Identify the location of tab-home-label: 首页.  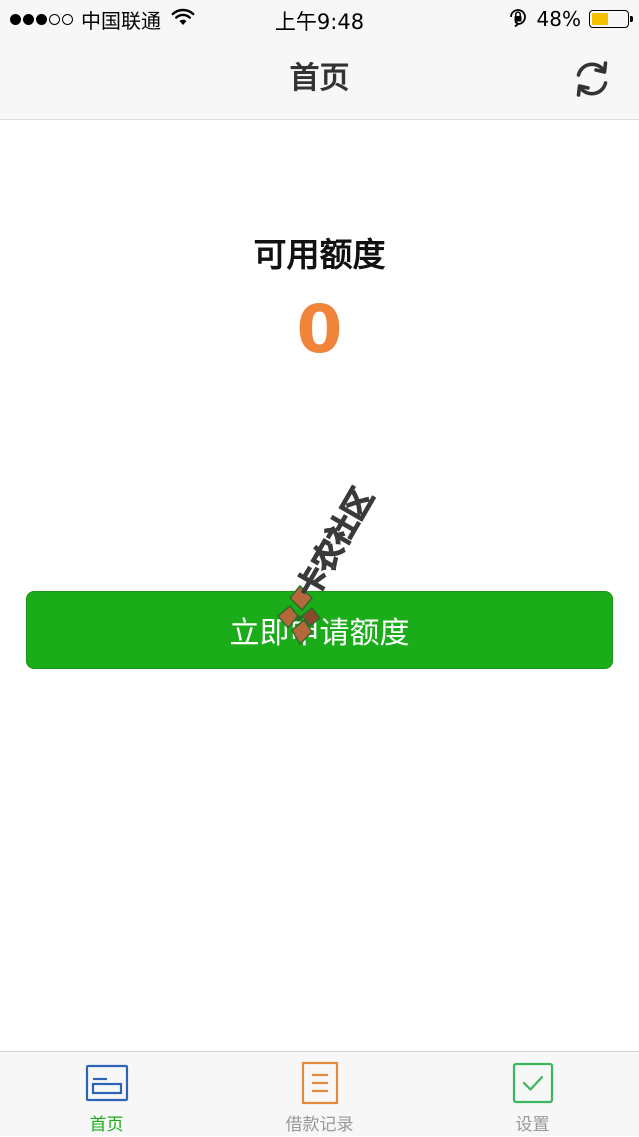
(106, 1125).